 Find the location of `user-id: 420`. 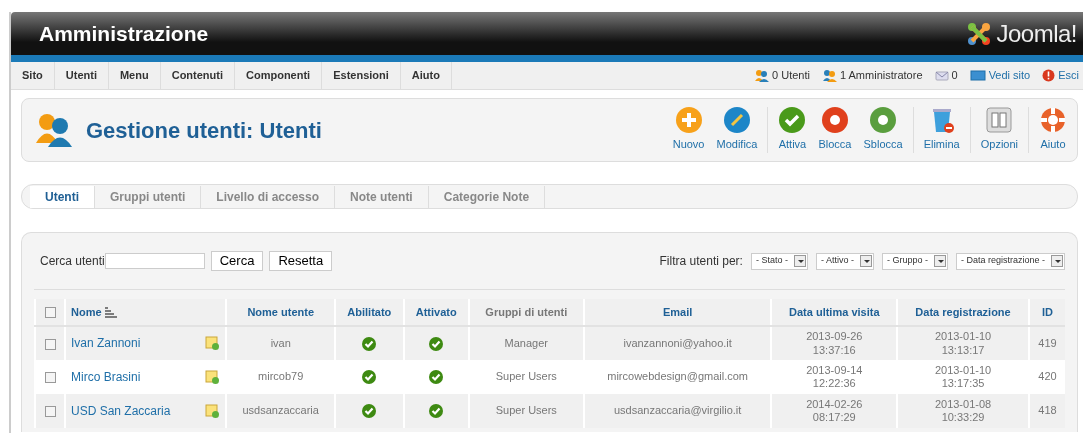

user-id: 420 is located at coordinates (1047, 376).